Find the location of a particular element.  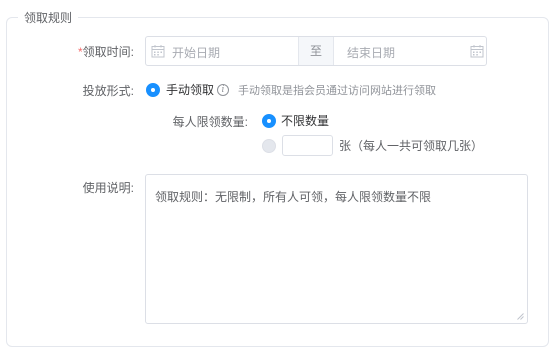

delivery-hint: 手动领取是指会员通过访问网站进行领取 is located at coordinates (337, 91).